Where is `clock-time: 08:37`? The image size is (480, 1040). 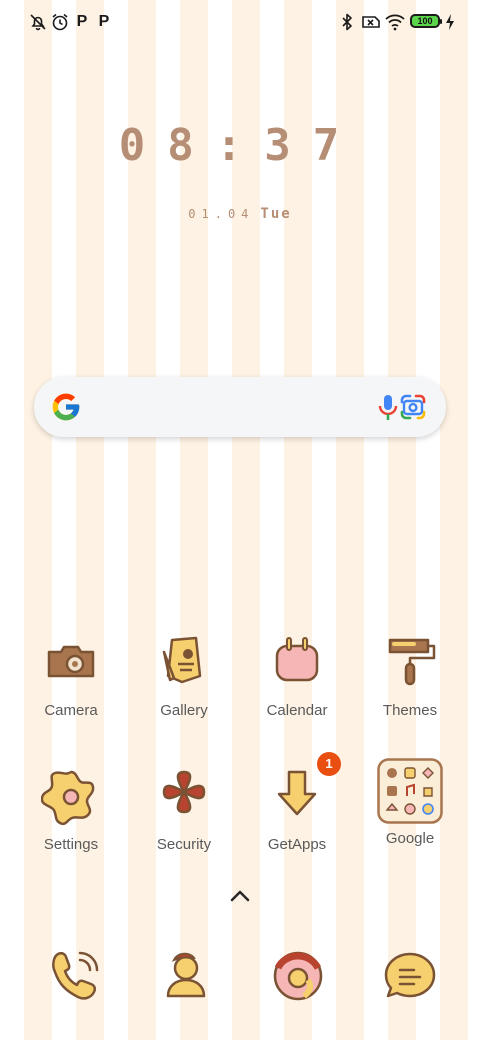
clock-time: 08:37 is located at coordinates (240, 145).